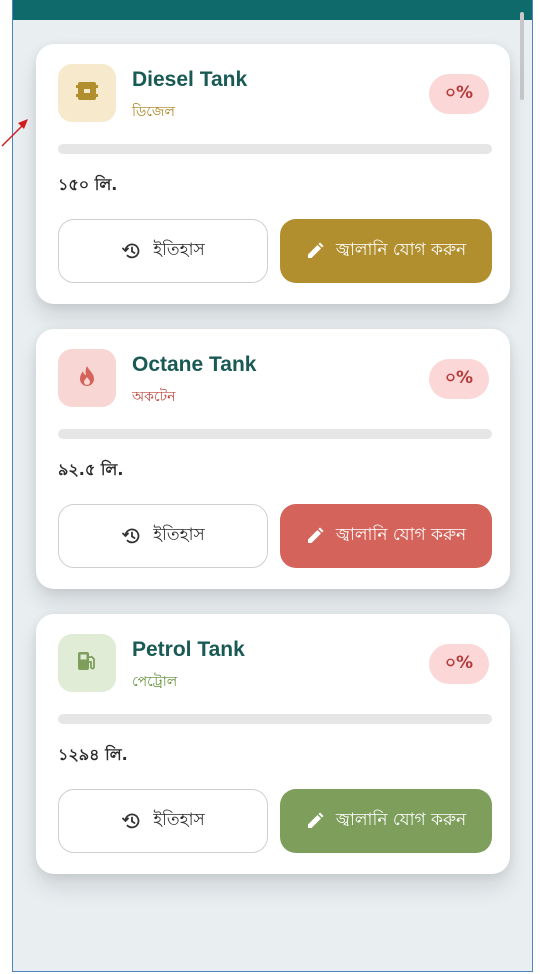  I want to click on header-bar, so click(272, 10).